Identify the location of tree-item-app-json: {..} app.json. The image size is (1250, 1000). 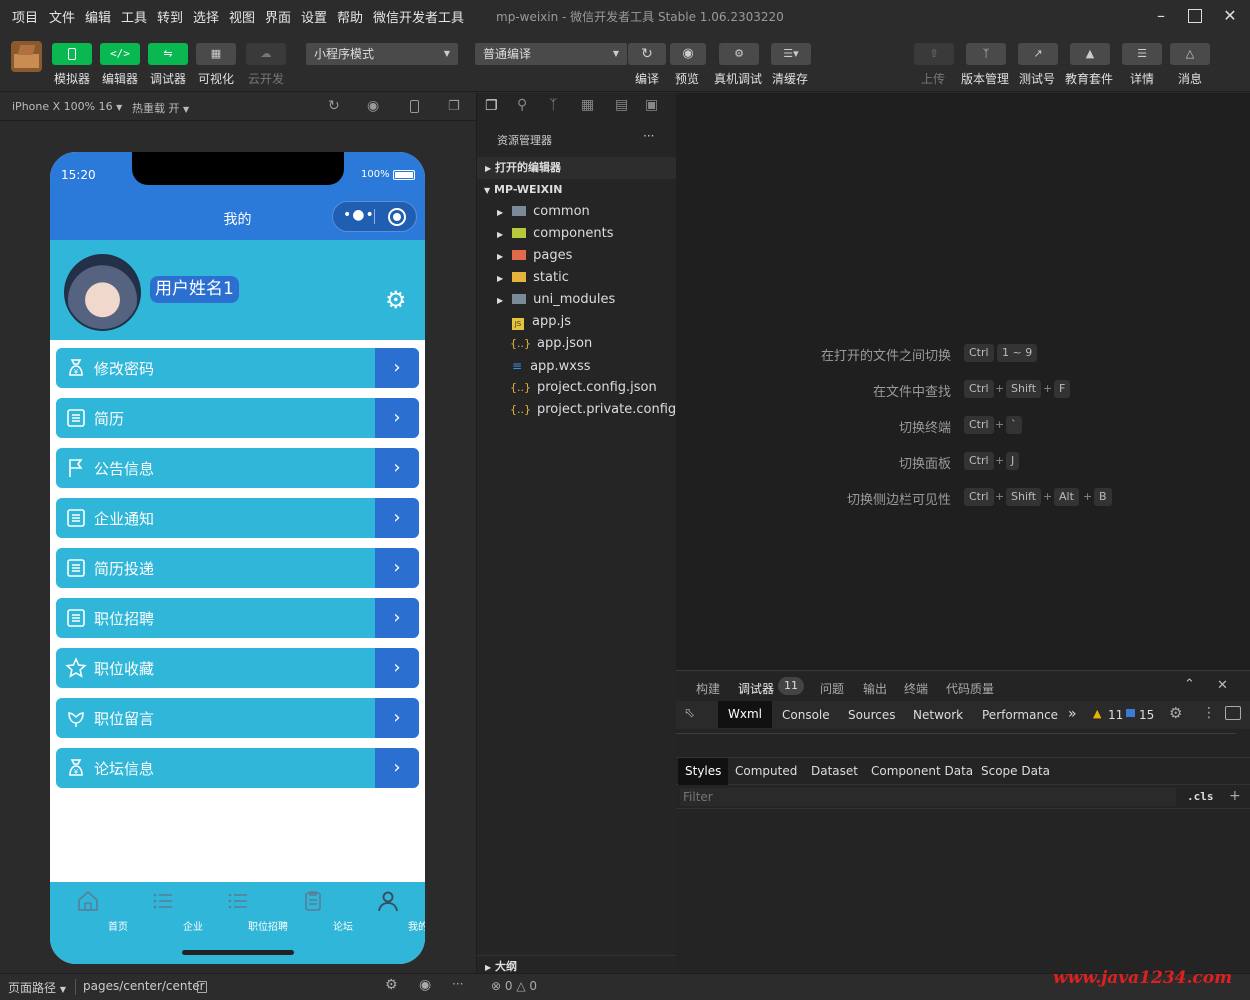
(577, 344).